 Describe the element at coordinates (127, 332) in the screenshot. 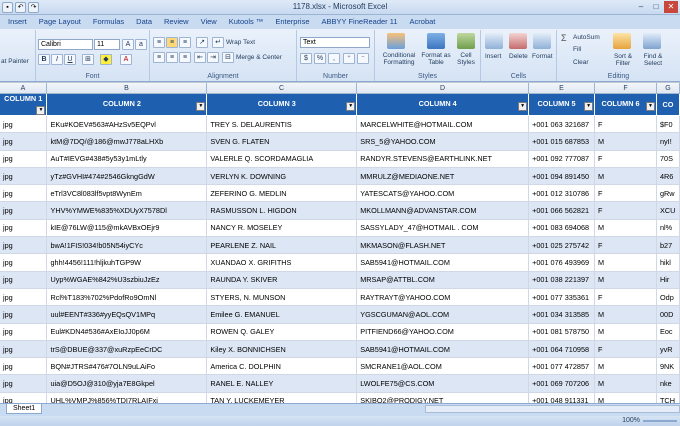

I see `table-cell: Eul#KDN4#536#AxEIoJJ0p6M` at that location.